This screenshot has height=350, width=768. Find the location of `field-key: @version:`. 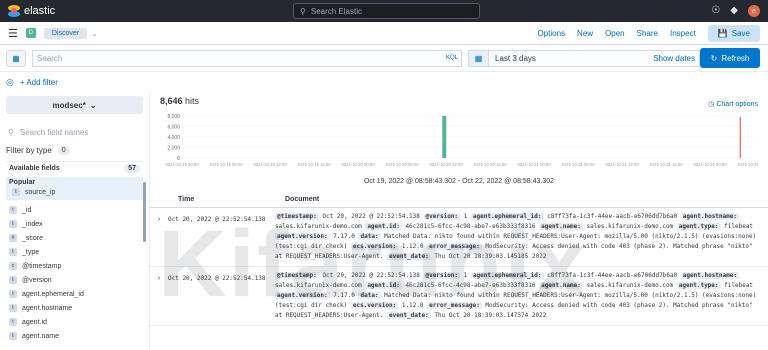

field-key: @version: is located at coordinates (442, 275).